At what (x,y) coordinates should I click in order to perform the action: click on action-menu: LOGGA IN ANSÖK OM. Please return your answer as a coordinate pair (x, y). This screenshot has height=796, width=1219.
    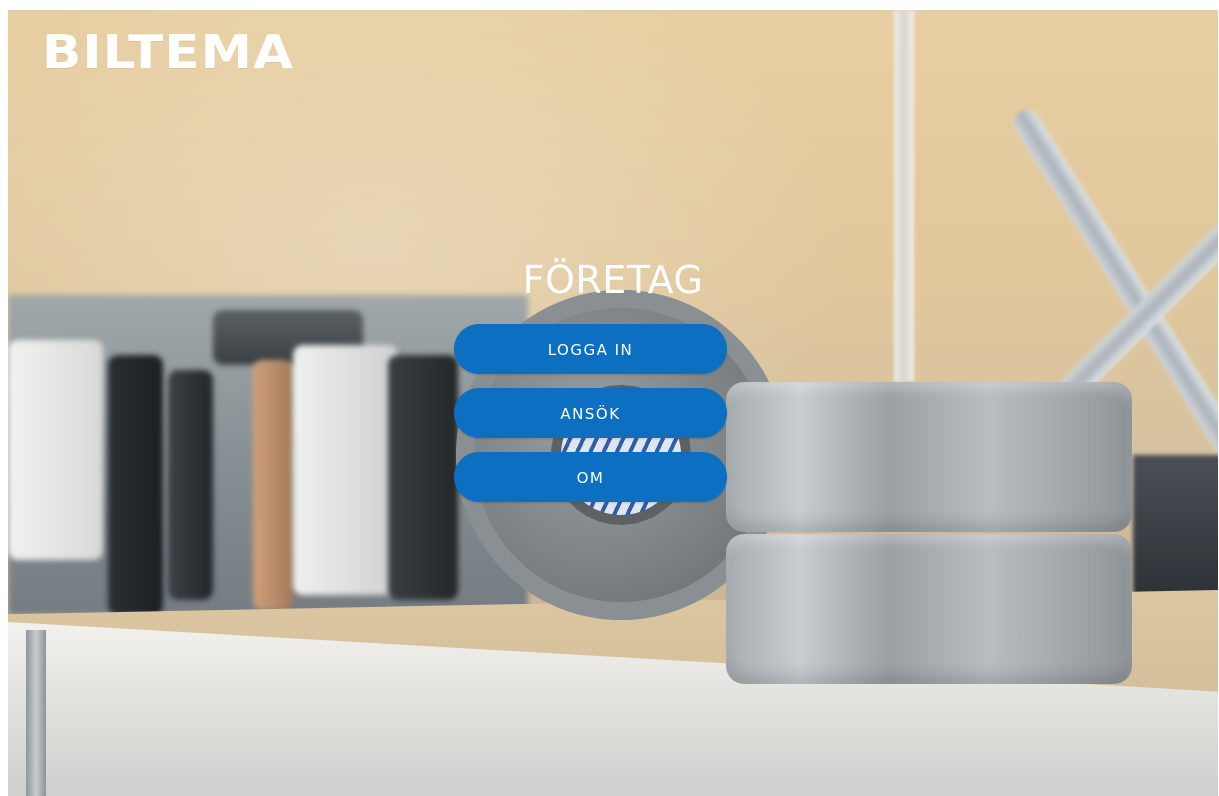
    Looking at the image, I should click on (590, 420).